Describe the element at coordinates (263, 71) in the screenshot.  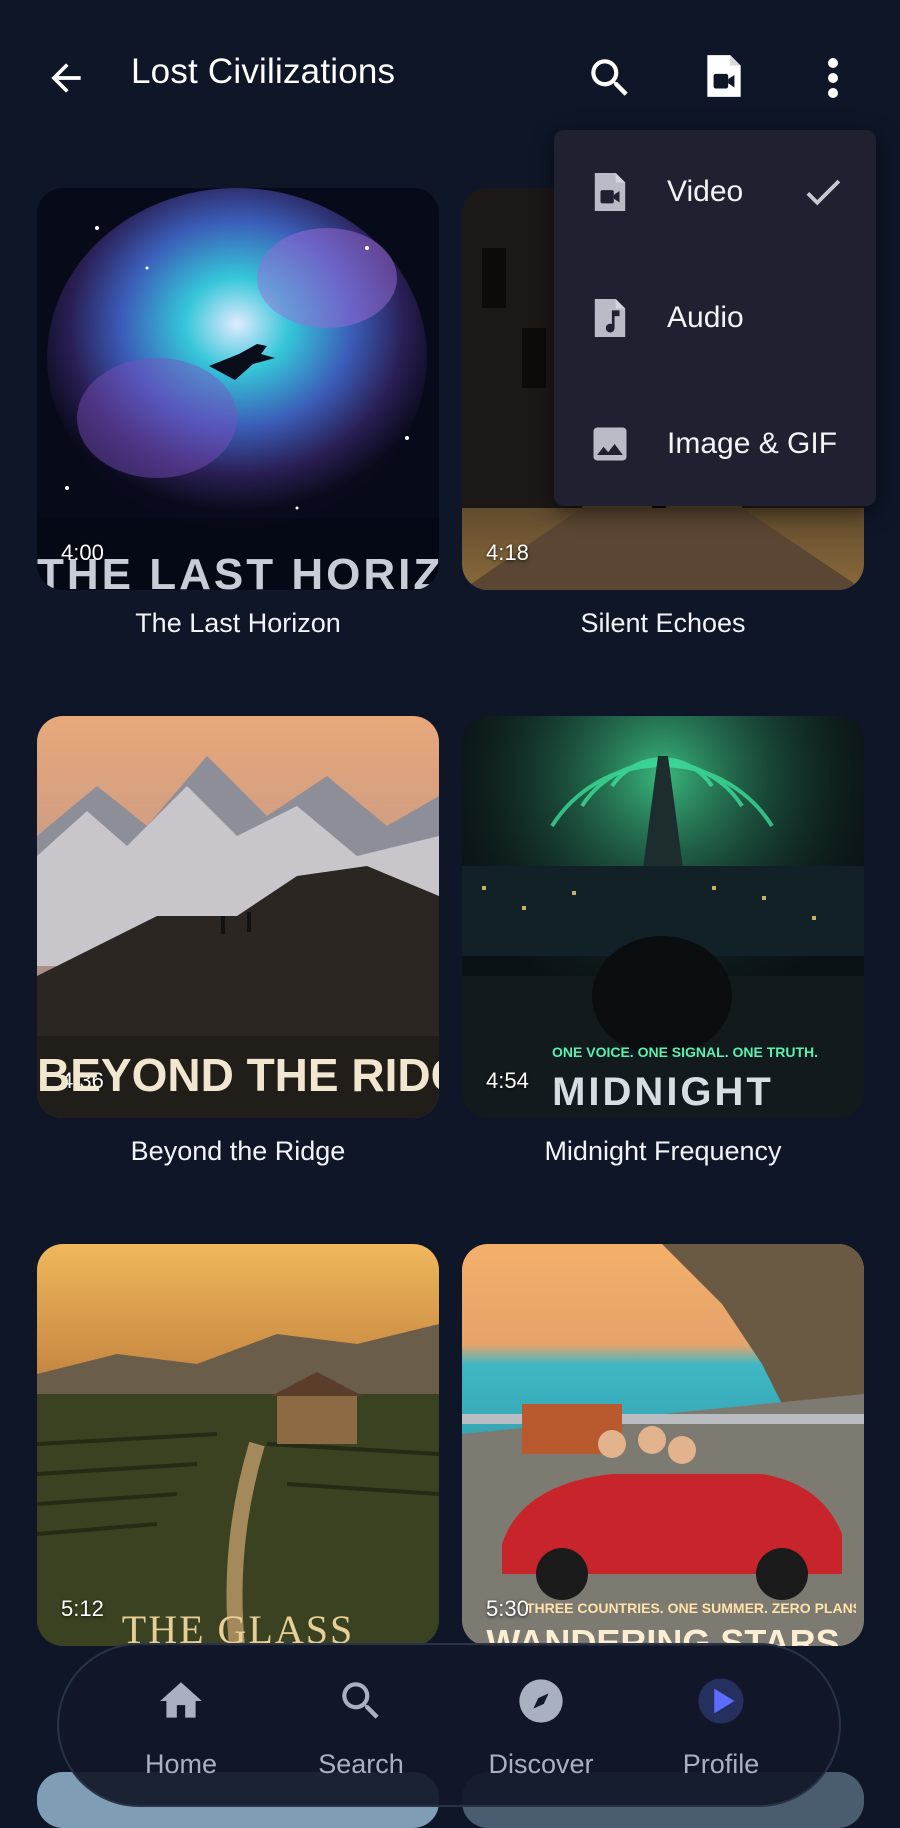
I see `page-title: Lost Civilizations` at that location.